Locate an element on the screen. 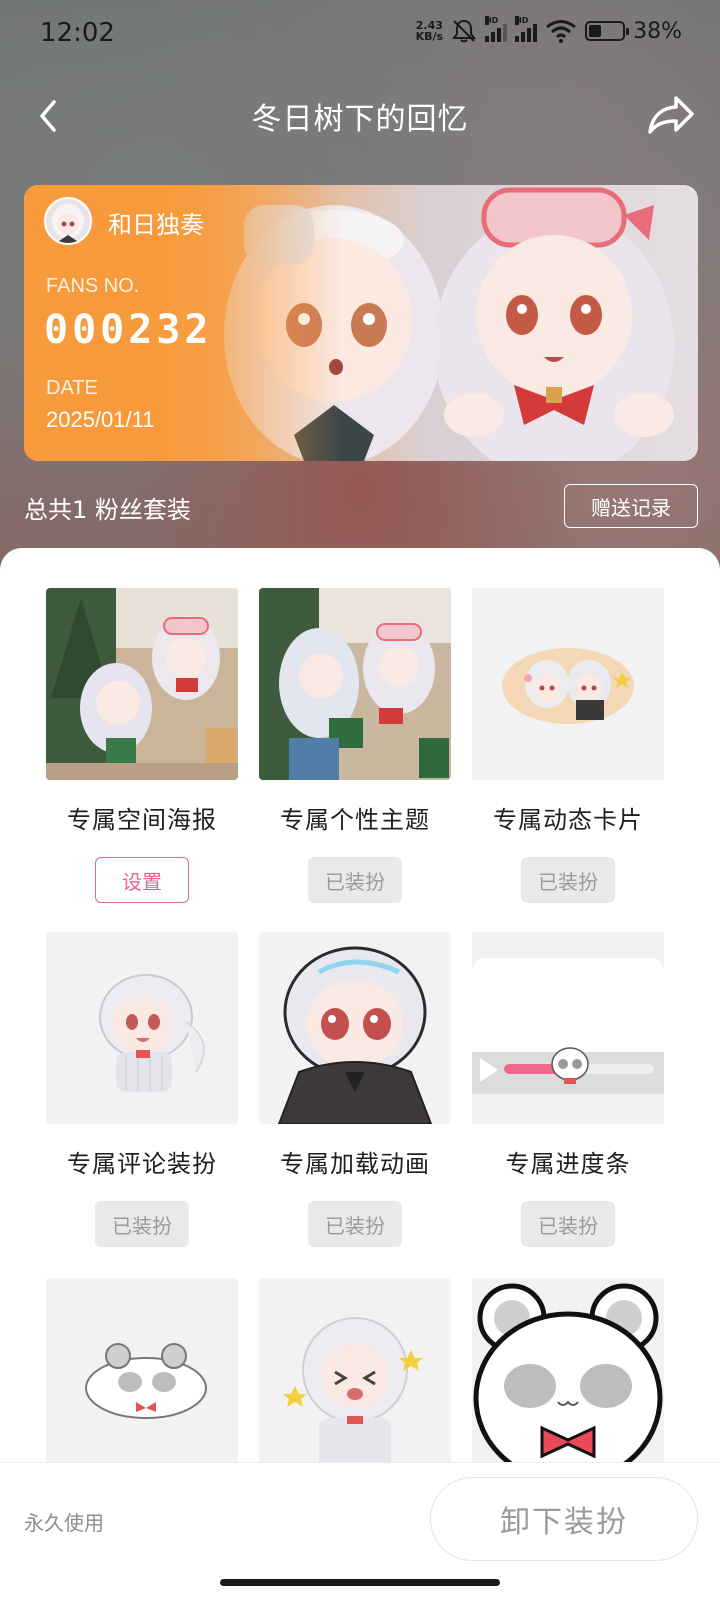 This screenshot has width=720, height=1600. grid-item-dynamic-card: 专属动态卡片 已装扮 is located at coordinates (568, 745).